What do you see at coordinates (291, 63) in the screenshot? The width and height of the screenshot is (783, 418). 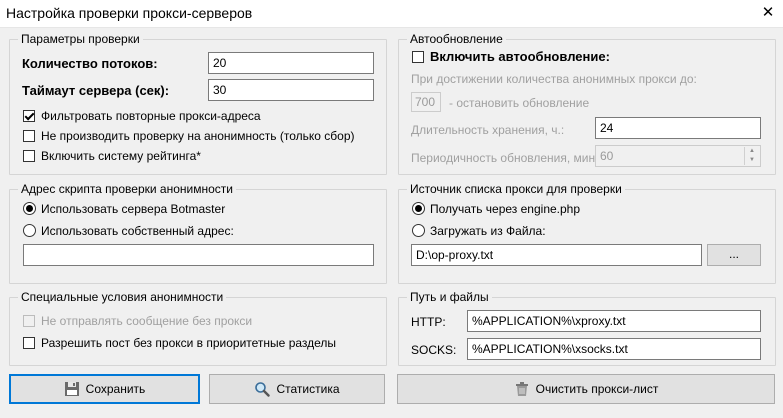 I see `threads-input: 20` at bounding box center [291, 63].